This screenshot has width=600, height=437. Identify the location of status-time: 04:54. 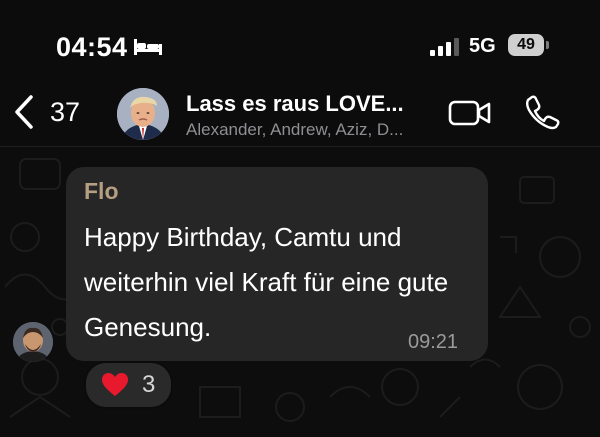
(92, 47).